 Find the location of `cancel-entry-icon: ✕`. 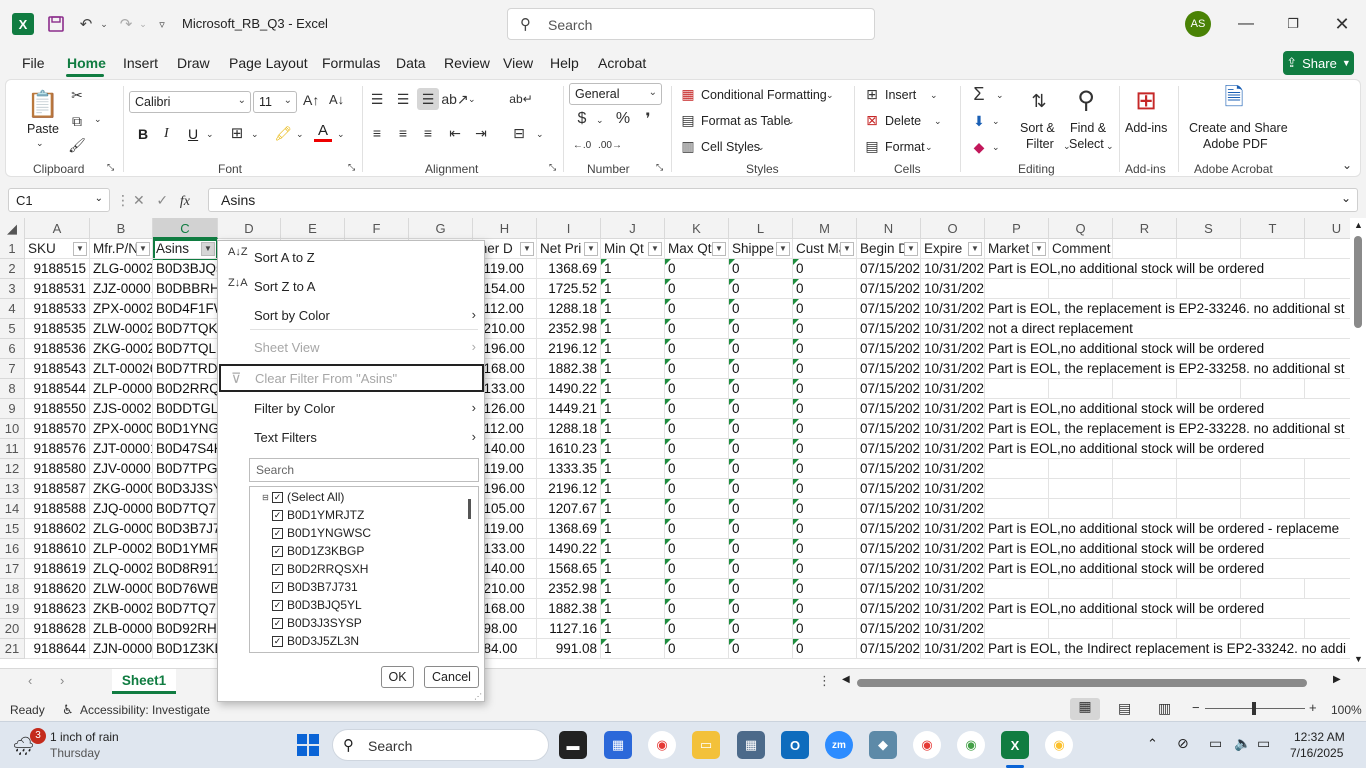

cancel-entry-icon: ✕ is located at coordinates (139, 200).